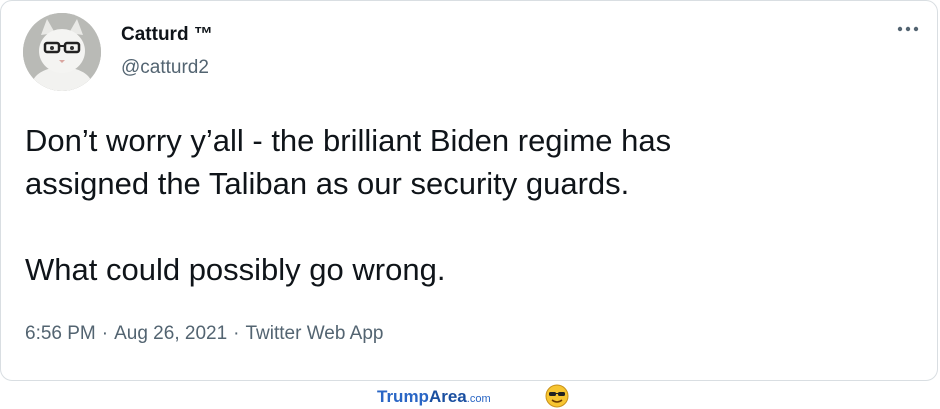 The width and height of the screenshot is (940, 409). I want to click on cat-avatar-icon, so click(62, 52).